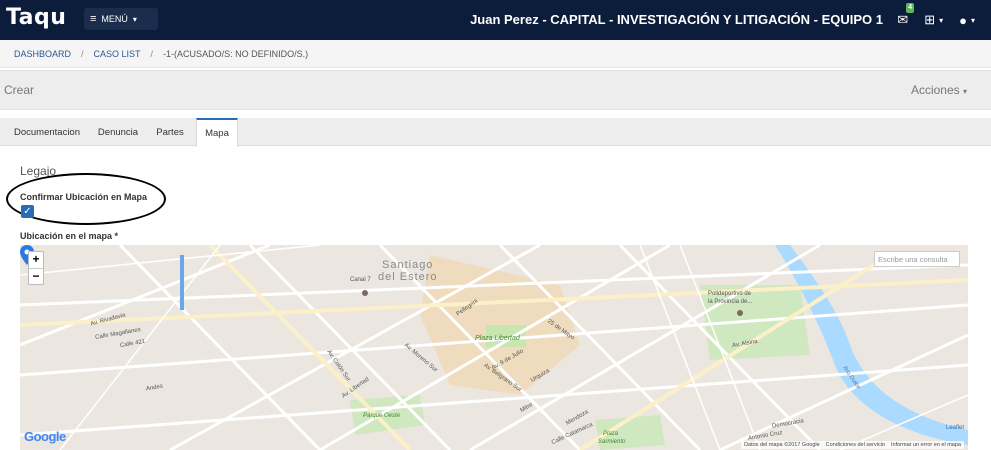 This screenshot has width=991, height=450. Describe the element at coordinates (408, 265) in the screenshot. I see `map-label-santiago: Santiago` at that location.